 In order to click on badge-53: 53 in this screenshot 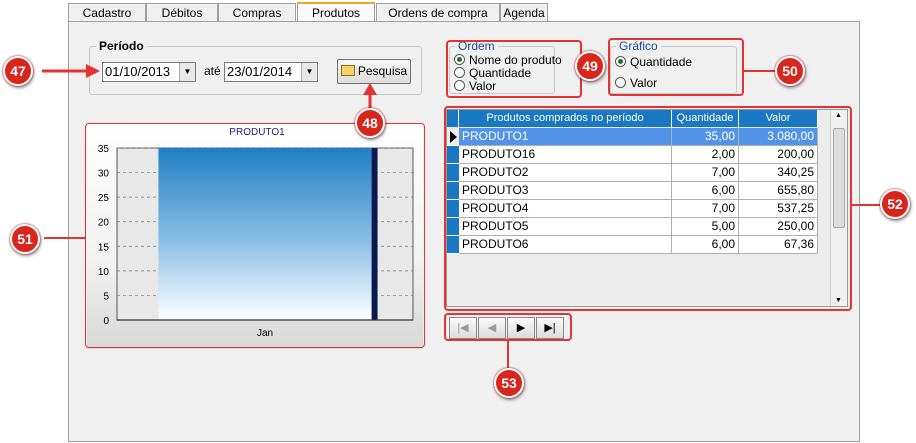, I will do `click(509, 383)`.